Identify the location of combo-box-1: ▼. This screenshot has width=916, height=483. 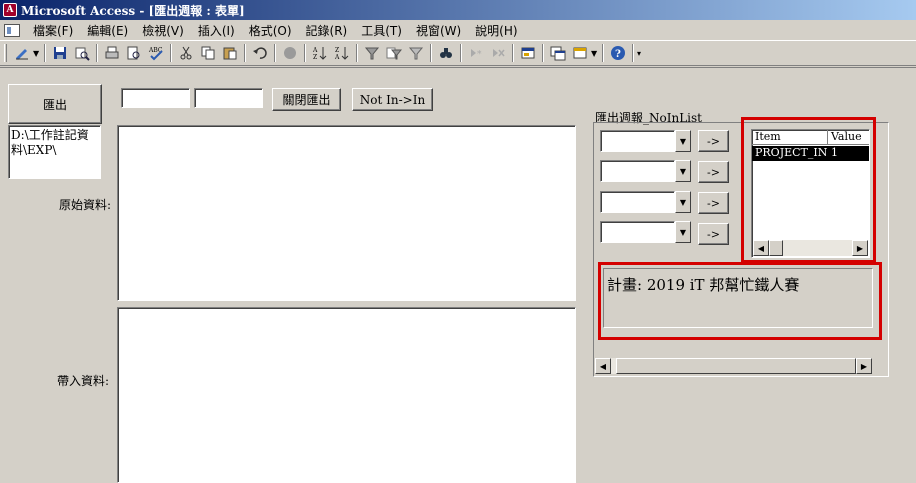
(645, 141).